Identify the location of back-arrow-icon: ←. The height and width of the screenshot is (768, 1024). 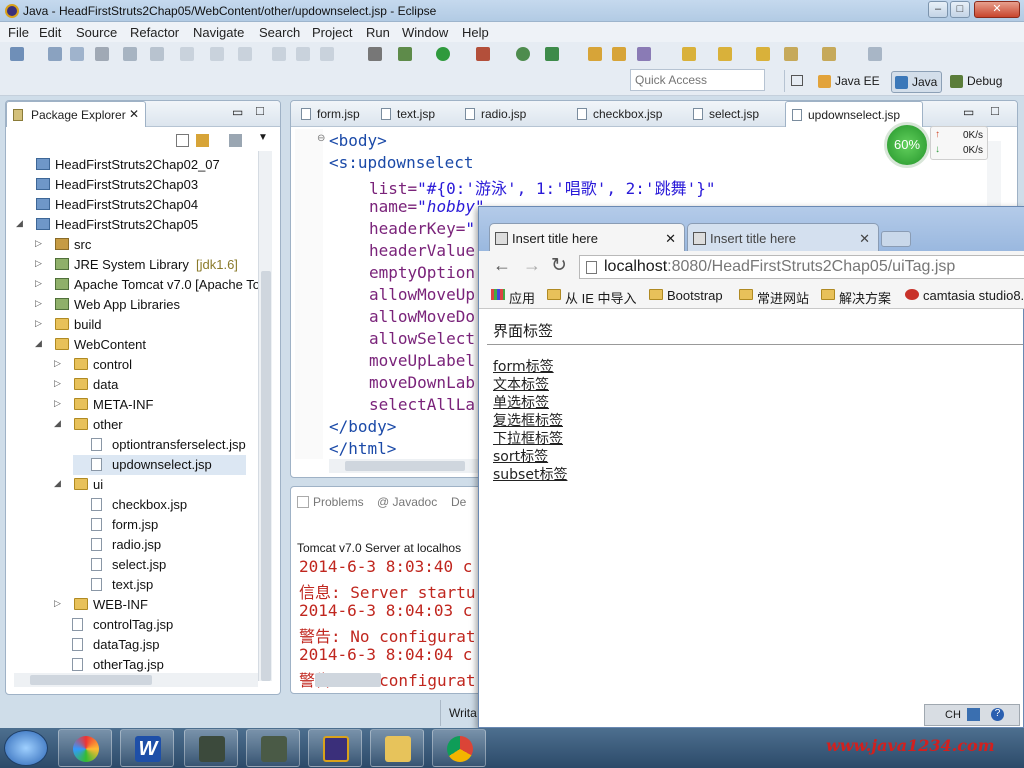
(502, 265).